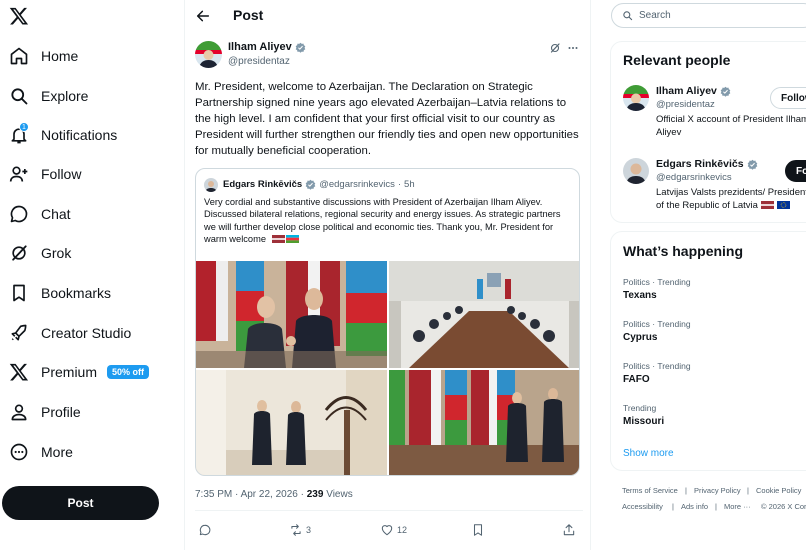 This screenshot has height=550, width=806. Describe the element at coordinates (717, 490) in the screenshot. I see `footer-privacy-link: Privacy Policy` at that location.